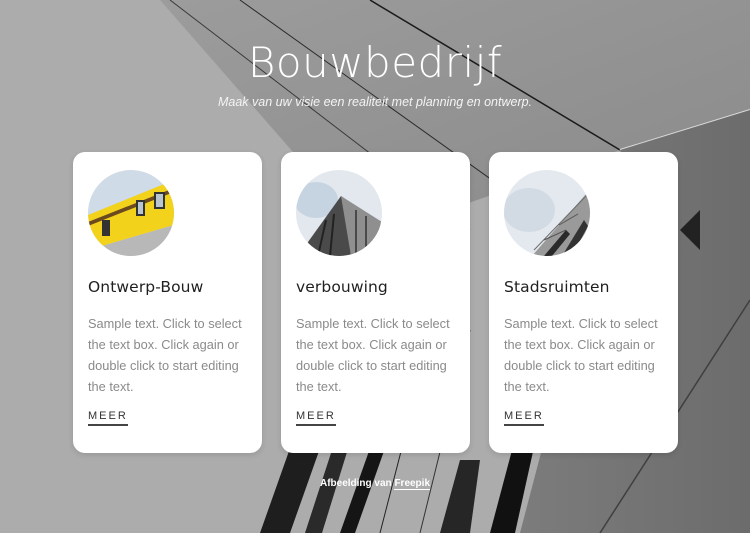  What do you see at coordinates (355, 483) in the screenshot?
I see `credit-prefix: Afbeelding van` at bounding box center [355, 483].